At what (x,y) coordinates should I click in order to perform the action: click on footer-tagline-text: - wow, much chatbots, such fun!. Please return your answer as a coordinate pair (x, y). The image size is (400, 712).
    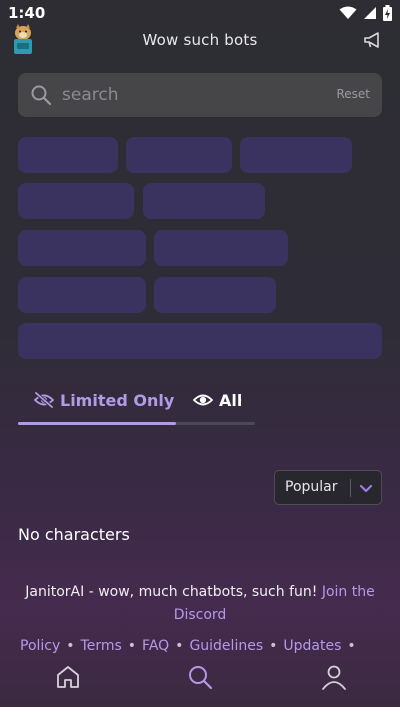
    Looking at the image, I should click on (203, 592).